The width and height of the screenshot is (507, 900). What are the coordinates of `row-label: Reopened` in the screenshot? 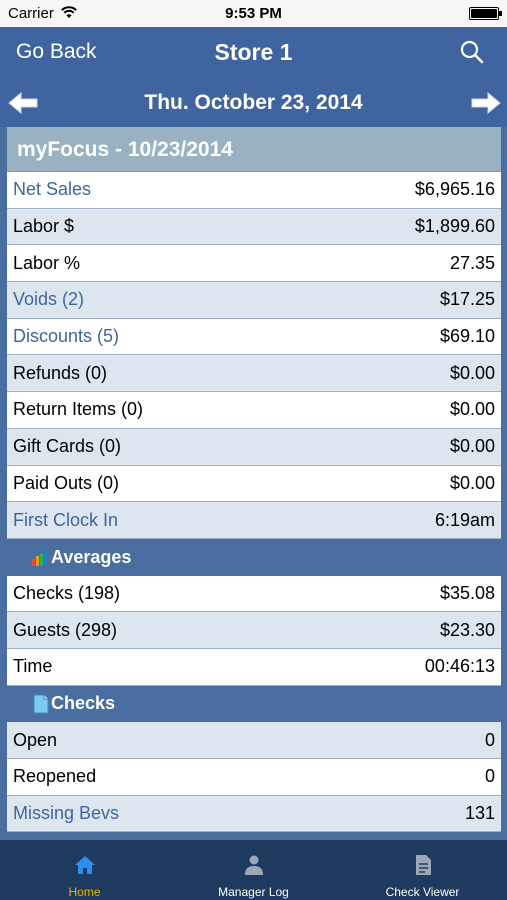 It's located at (55, 776).